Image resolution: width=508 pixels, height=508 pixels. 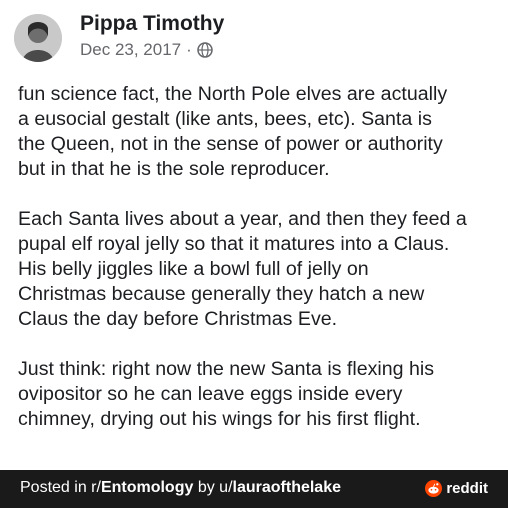 I want to click on reddit-wordmark: reddit, so click(x=467, y=488).